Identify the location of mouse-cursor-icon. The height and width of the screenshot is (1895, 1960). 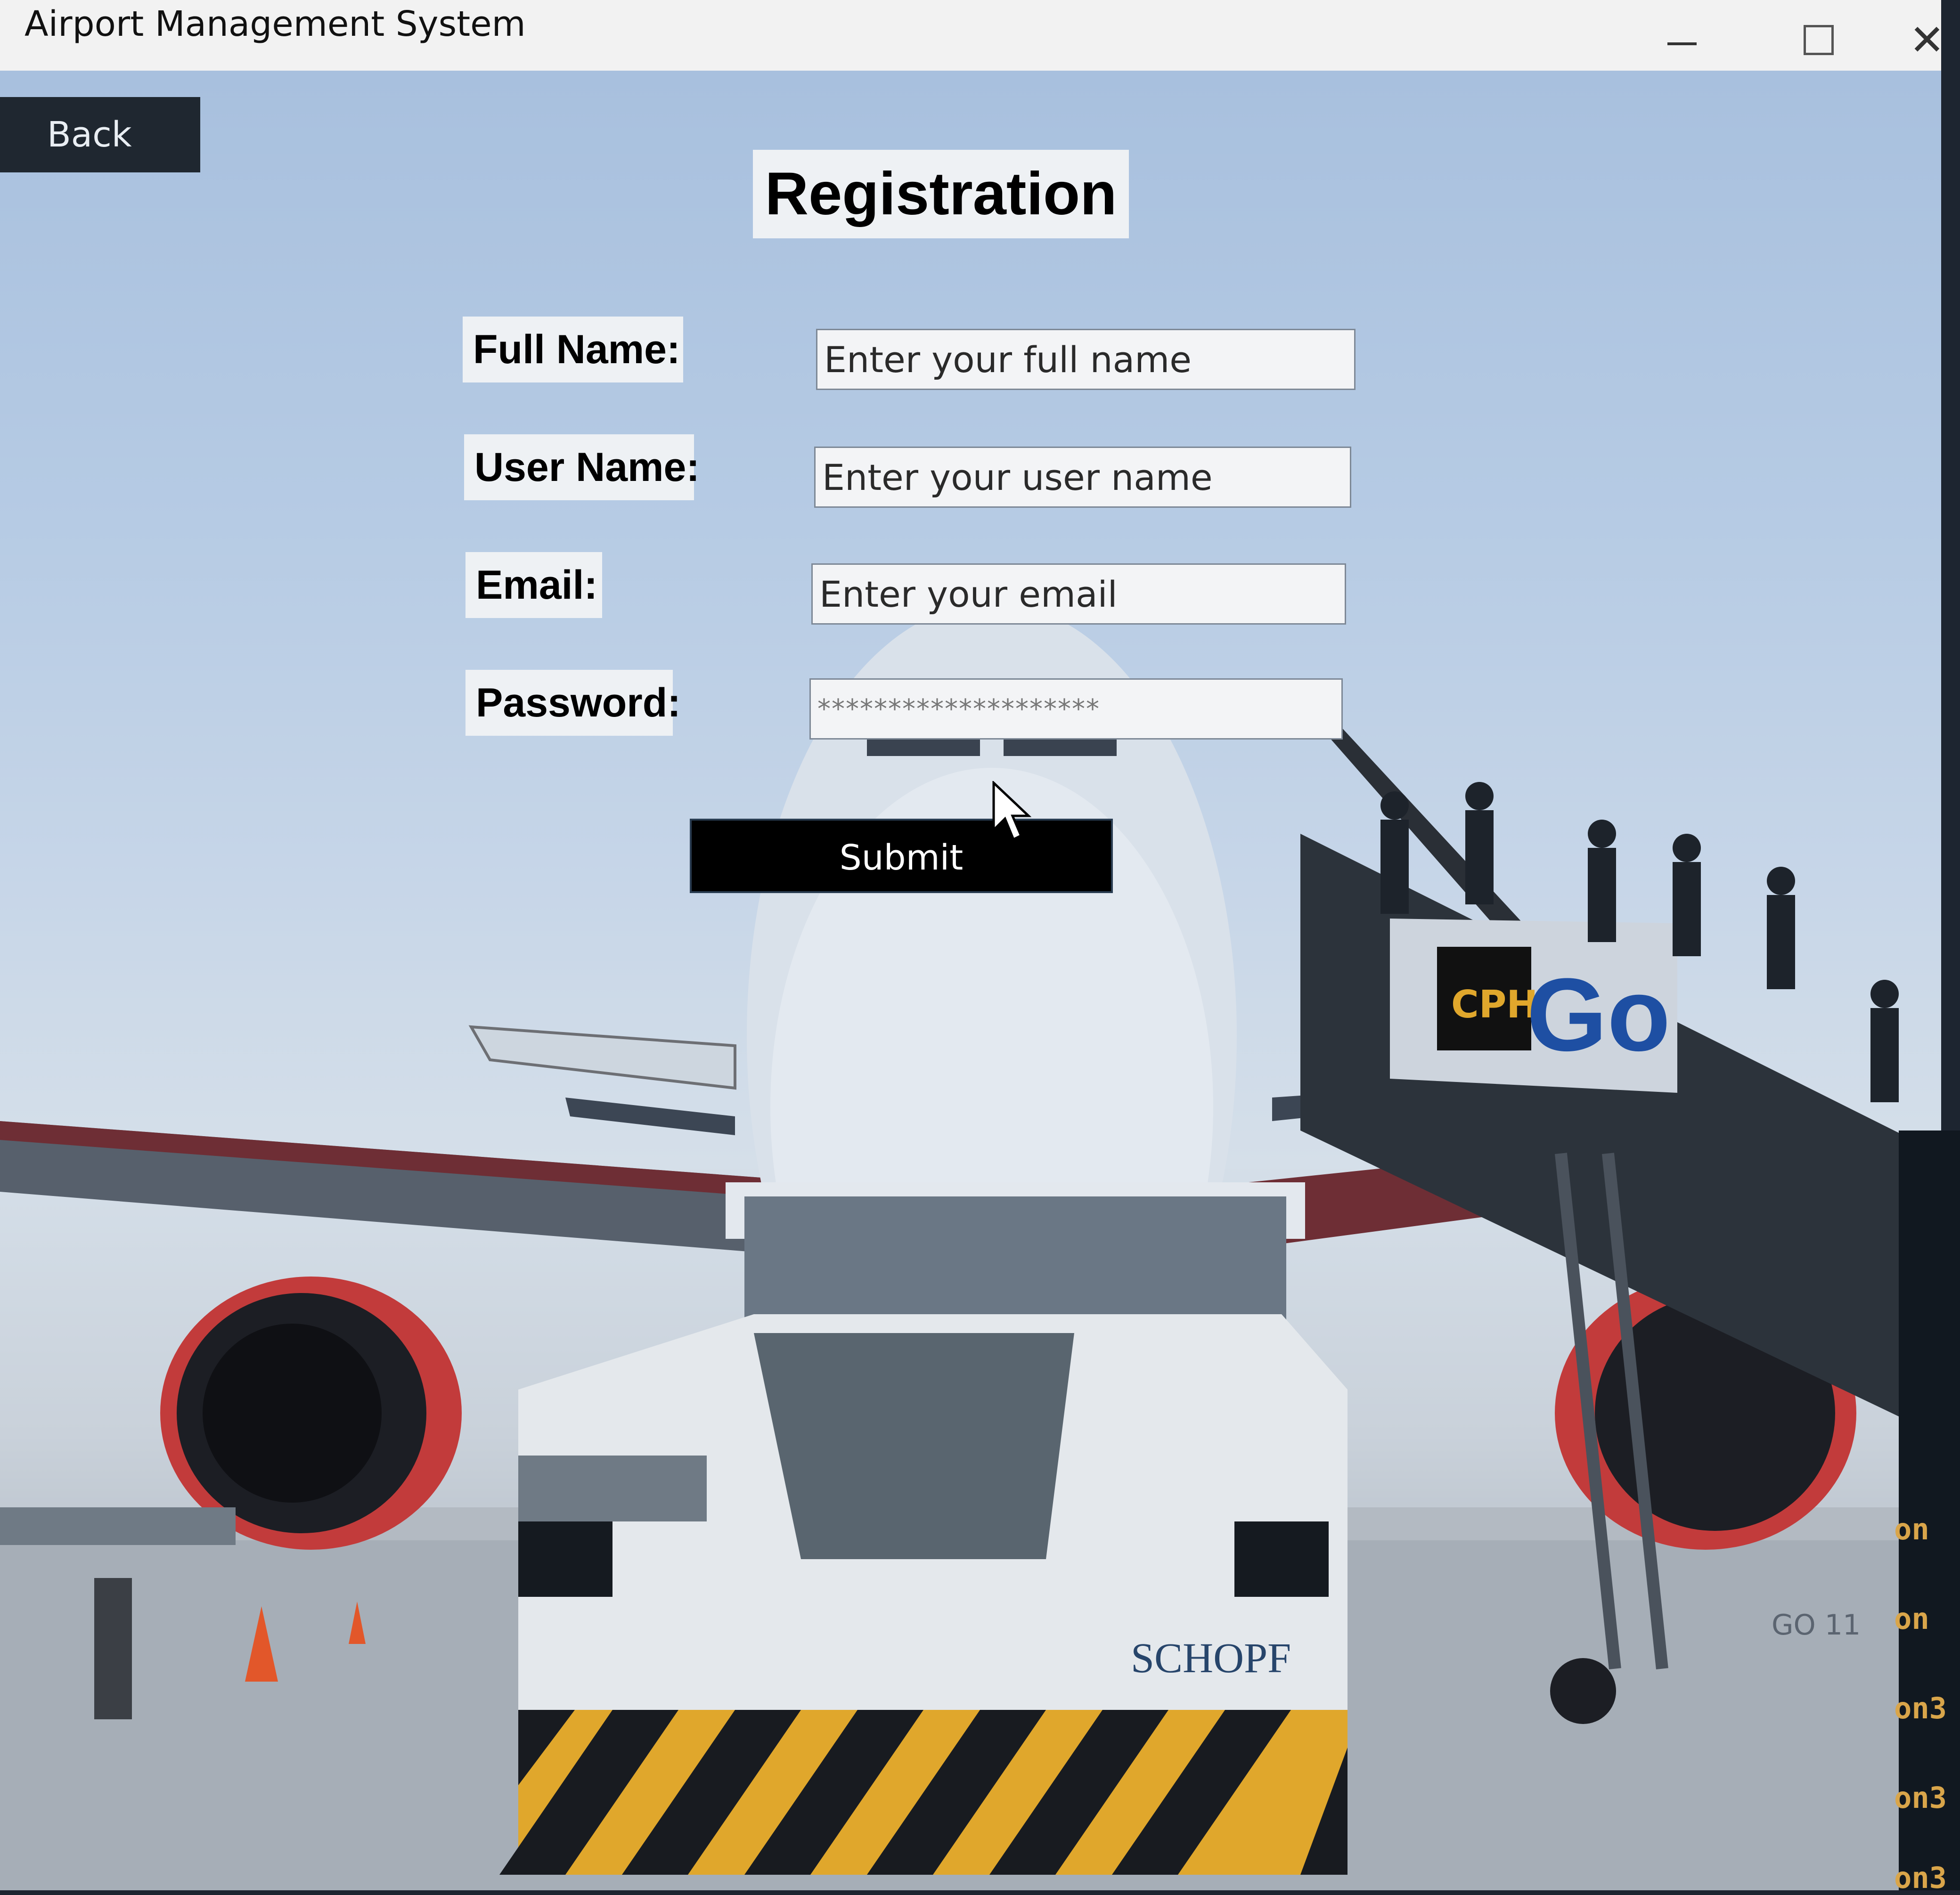
(1012, 811).